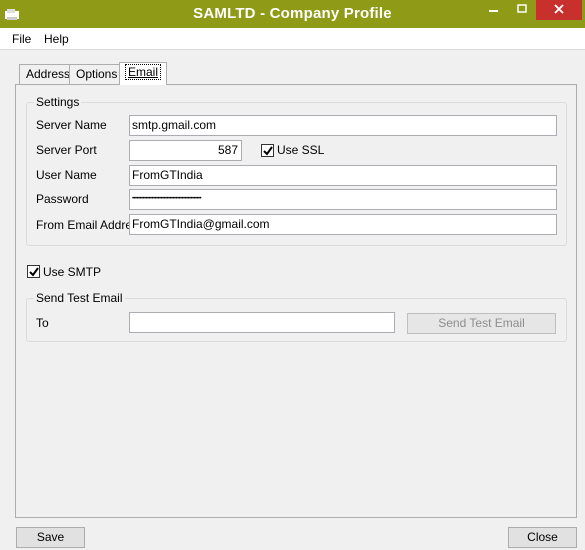 The height and width of the screenshot is (550, 585). I want to click on tab-options-label: Options, so click(97, 74).